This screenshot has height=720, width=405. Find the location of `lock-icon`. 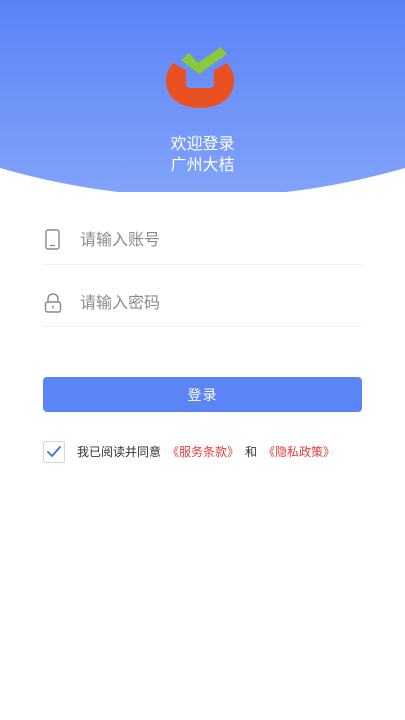

lock-icon is located at coordinates (53, 303).